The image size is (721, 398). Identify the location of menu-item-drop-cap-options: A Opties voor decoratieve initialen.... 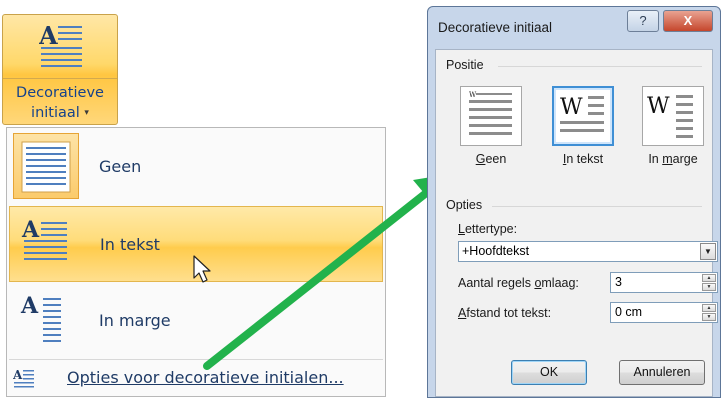
(196, 378).